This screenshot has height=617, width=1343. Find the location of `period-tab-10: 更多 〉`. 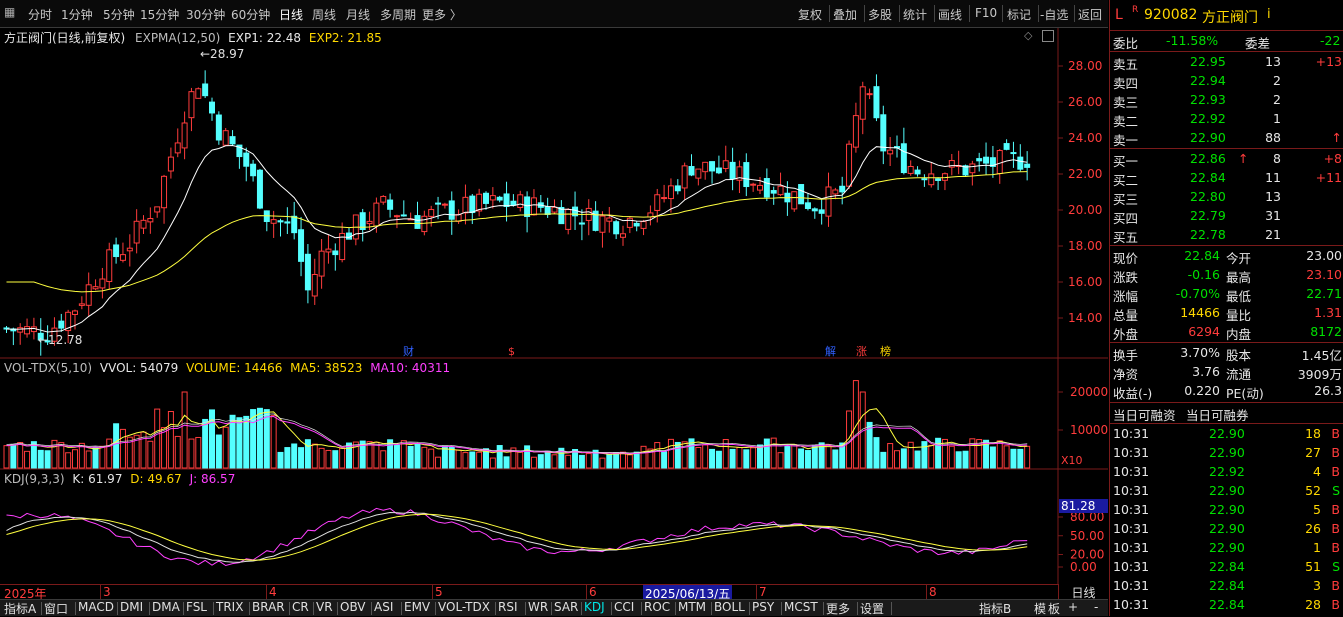

period-tab-10: 更多 〉 is located at coordinates (442, 14).